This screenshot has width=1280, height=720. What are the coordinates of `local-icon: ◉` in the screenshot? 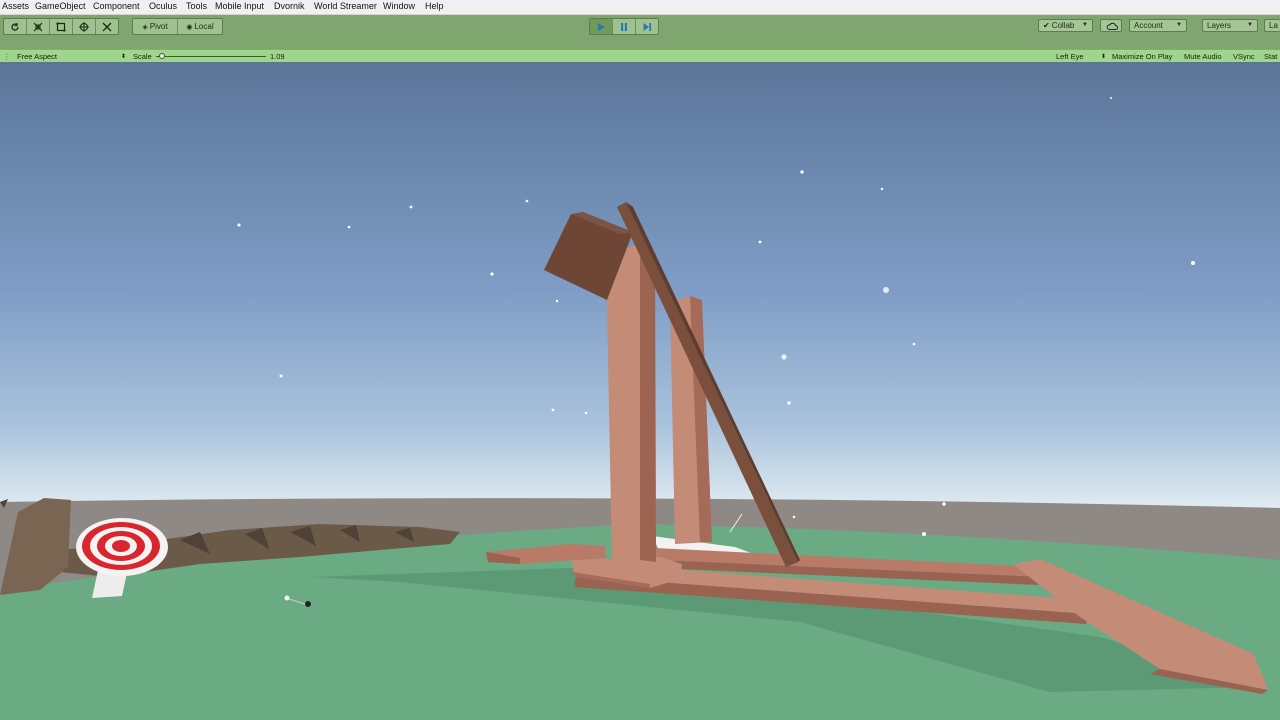 It's located at (189, 27).